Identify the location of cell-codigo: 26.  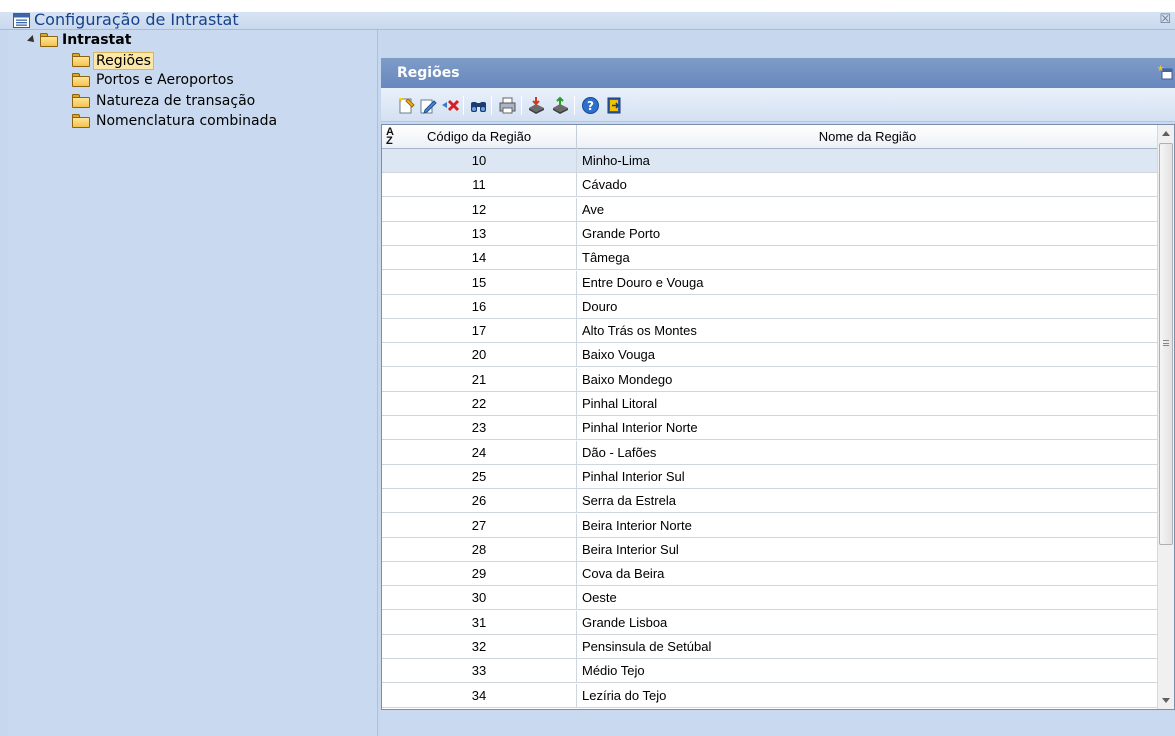
(479, 501).